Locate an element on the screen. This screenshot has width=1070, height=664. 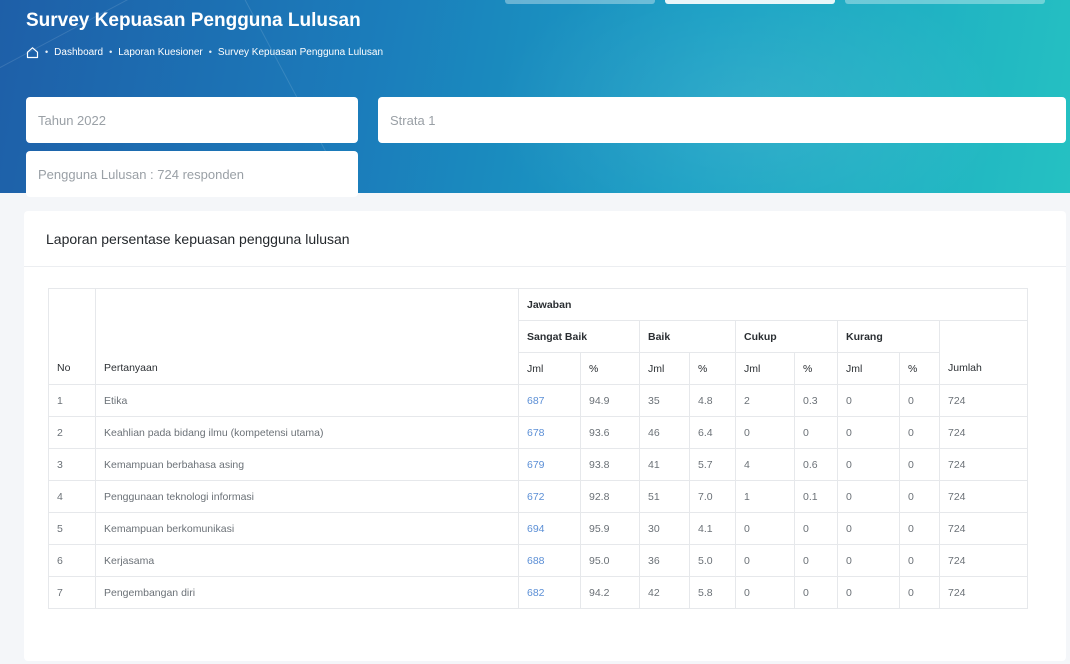
year-filter: Tahun 2022 is located at coordinates (192, 120).